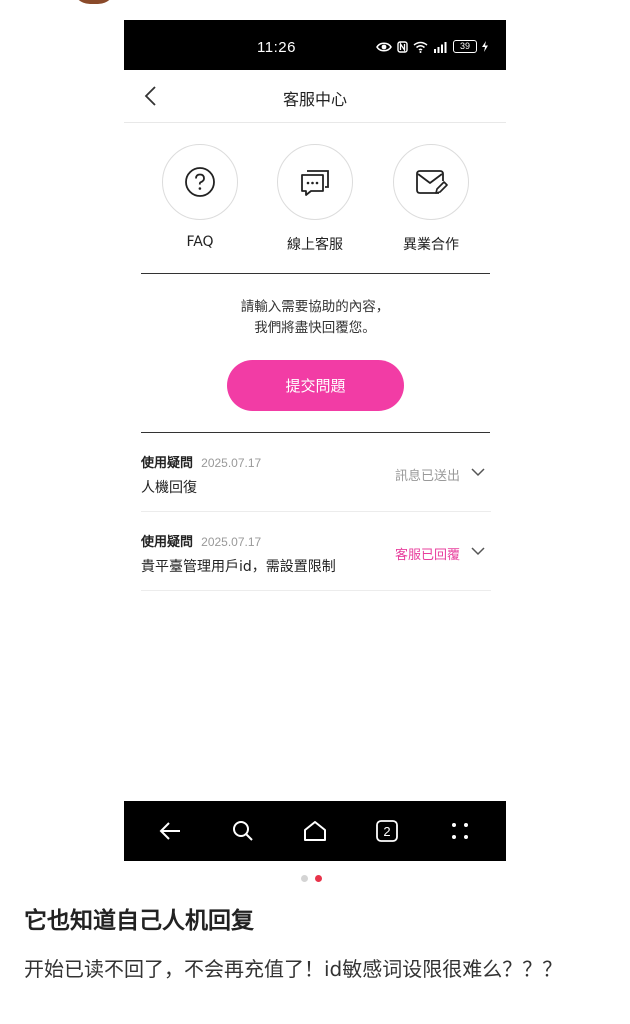 Image resolution: width=630 pixels, height=1024 pixels. I want to click on chat-bubbles-icon, so click(315, 183).